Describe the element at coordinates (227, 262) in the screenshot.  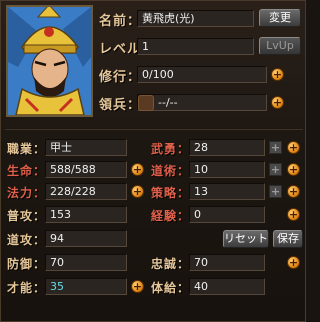
I see `loyalty-field: 70` at that location.